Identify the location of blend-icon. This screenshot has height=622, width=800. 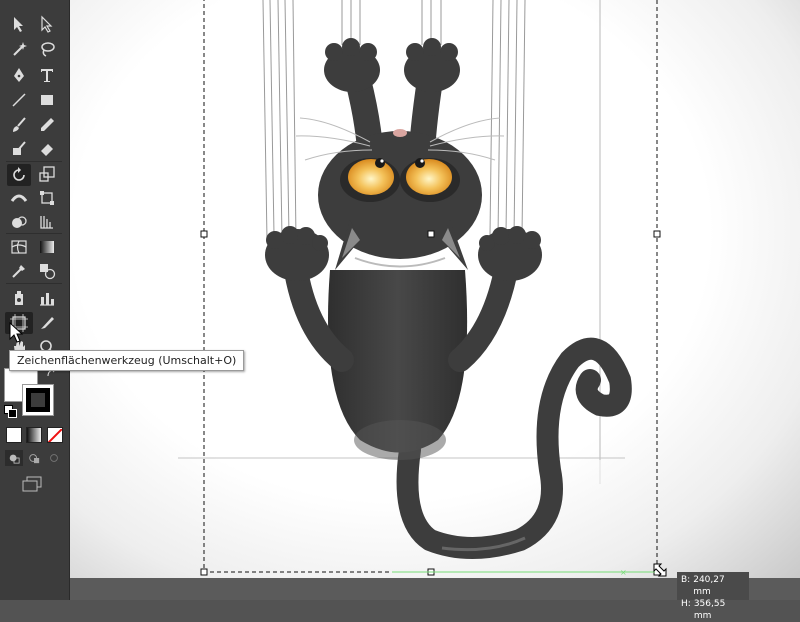
(48, 272).